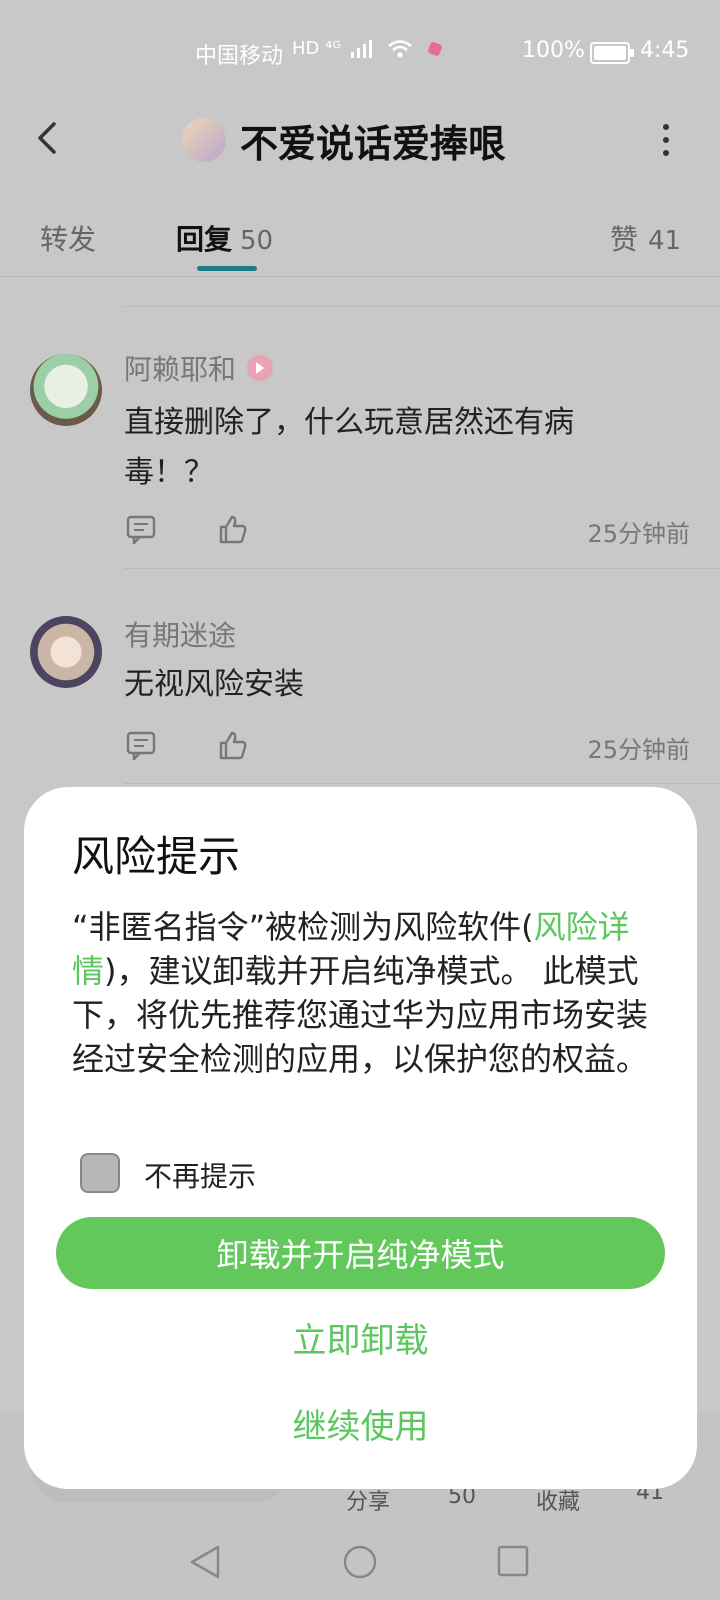 The image size is (720, 1600). I want to click on uninstall-now-button: 立即卸载, so click(360, 1337).